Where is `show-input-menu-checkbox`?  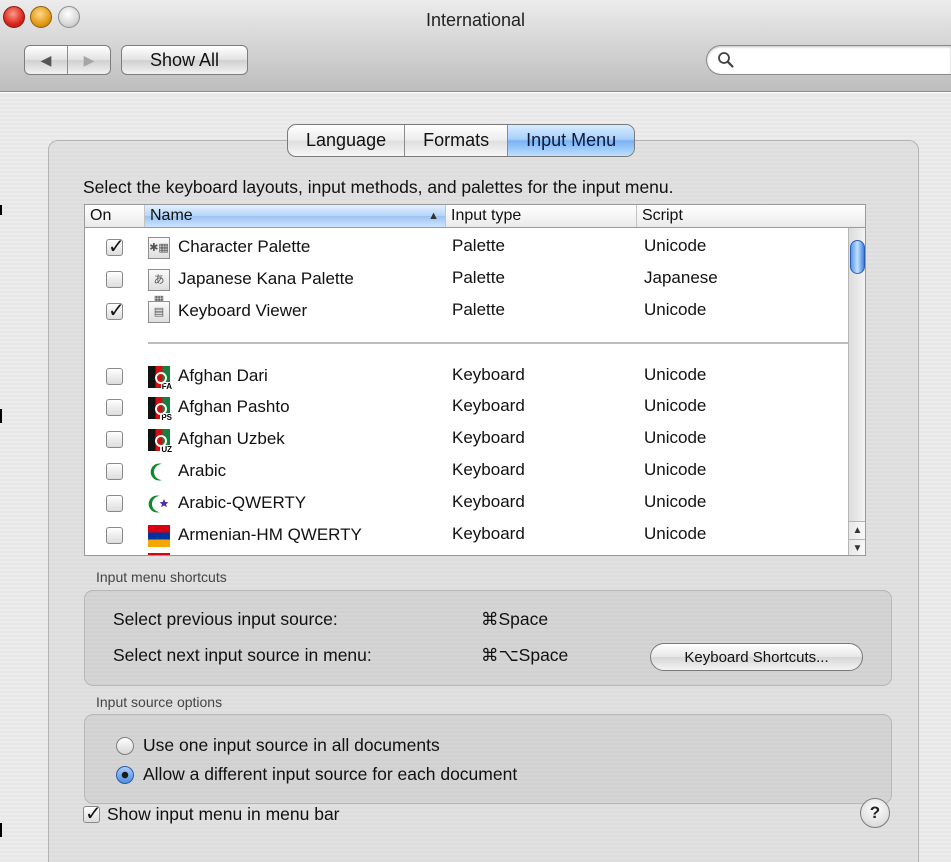 show-input-menu-checkbox is located at coordinates (92, 813).